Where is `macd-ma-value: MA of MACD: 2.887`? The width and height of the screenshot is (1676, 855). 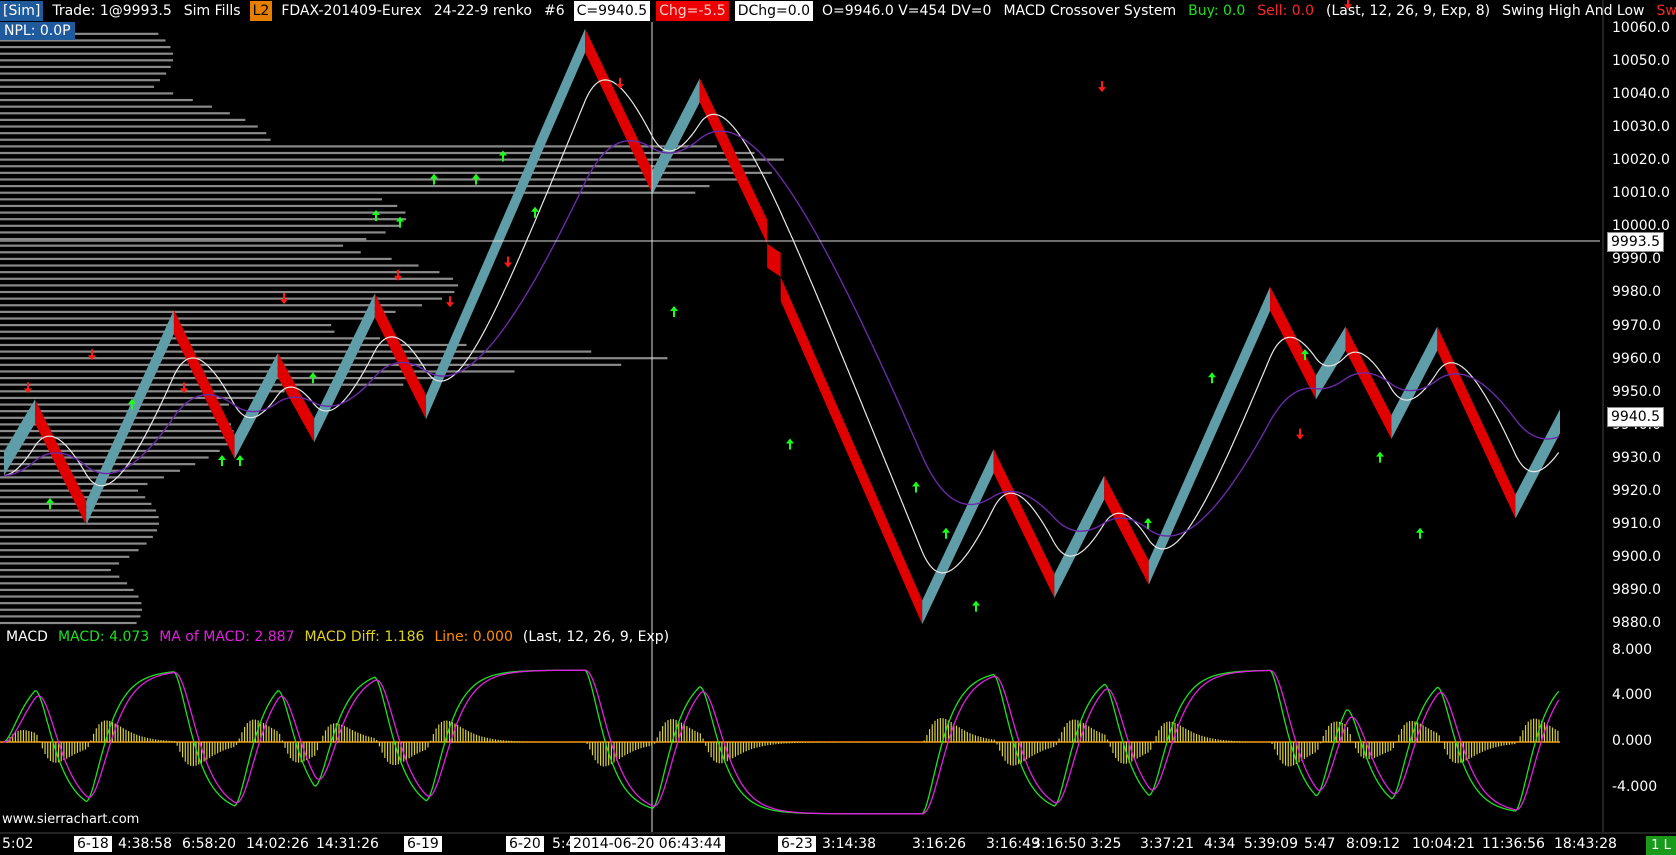
macd-ma-value: MA of MACD: 2.887 is located at coordinates (227, 637).